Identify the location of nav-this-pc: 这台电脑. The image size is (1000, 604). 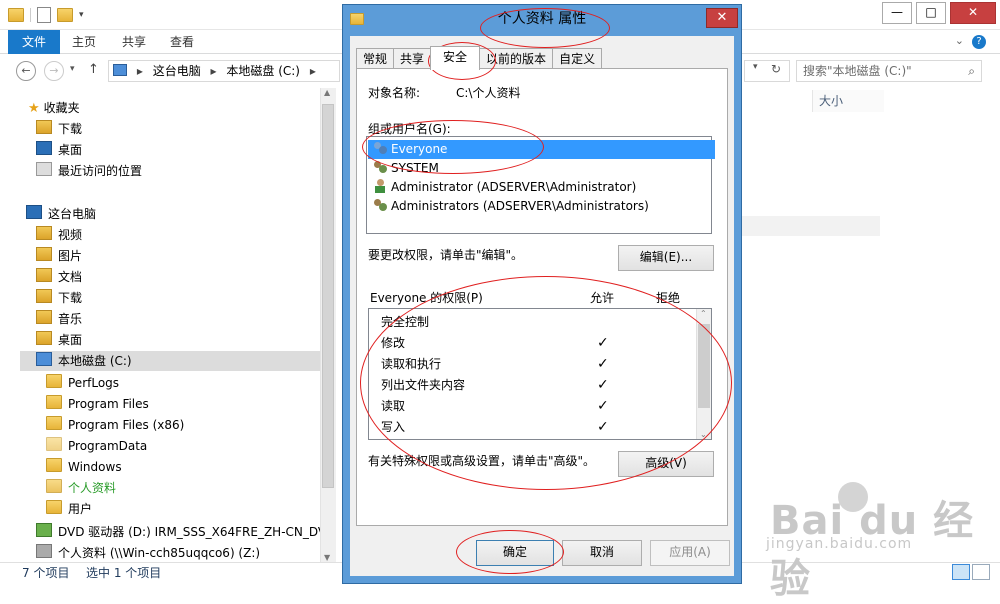
(61, 214).